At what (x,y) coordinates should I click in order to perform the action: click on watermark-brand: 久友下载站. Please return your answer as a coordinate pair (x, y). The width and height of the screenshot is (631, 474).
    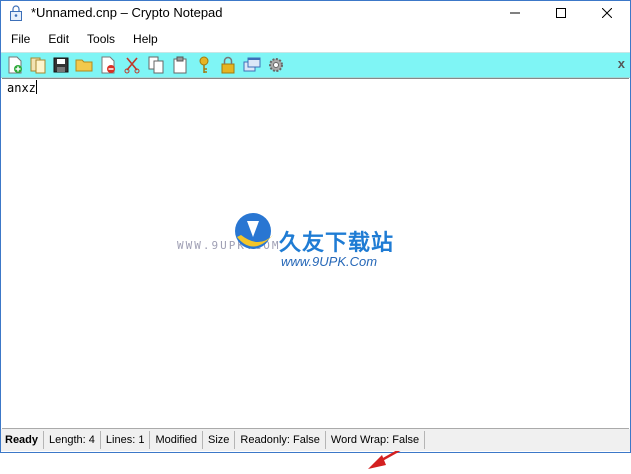
    Looking at the image, I should click on (337, 242).